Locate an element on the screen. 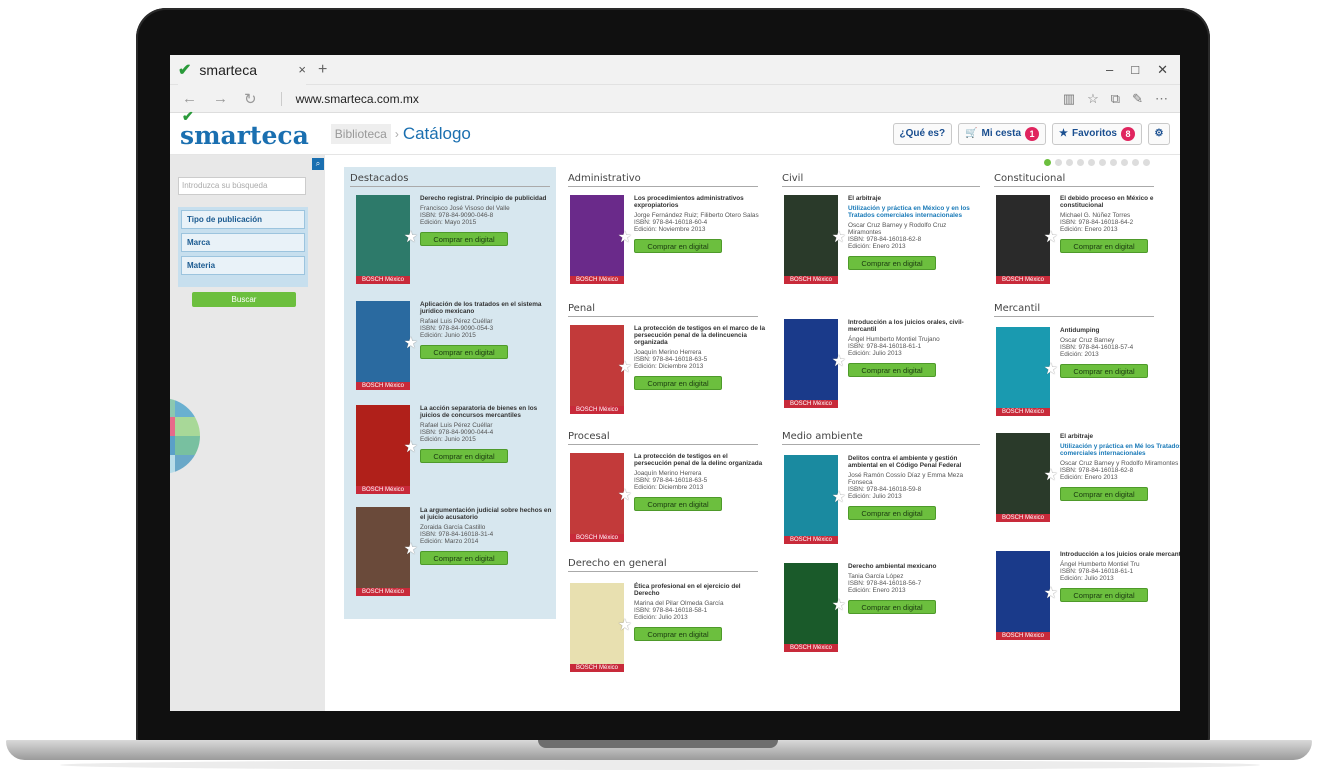 Image resolution: width=1318 pixels, height=774 pixels. filter-marca: Marca is located at coordinates (243, 242).